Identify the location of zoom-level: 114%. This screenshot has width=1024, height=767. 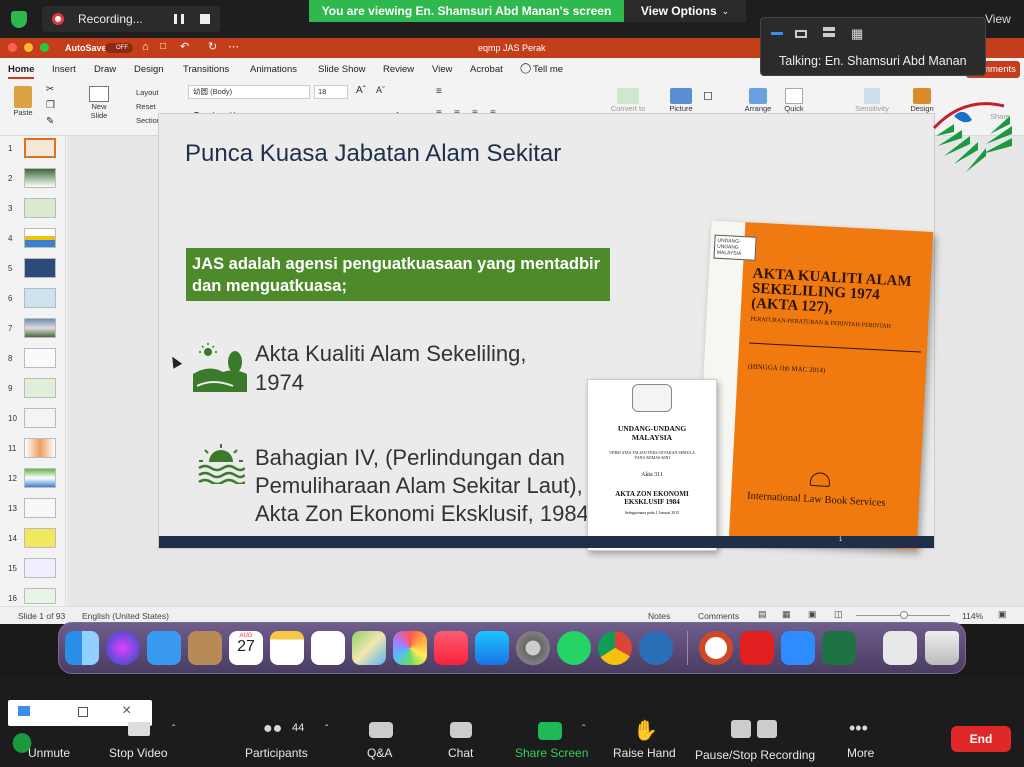
(972, 616).